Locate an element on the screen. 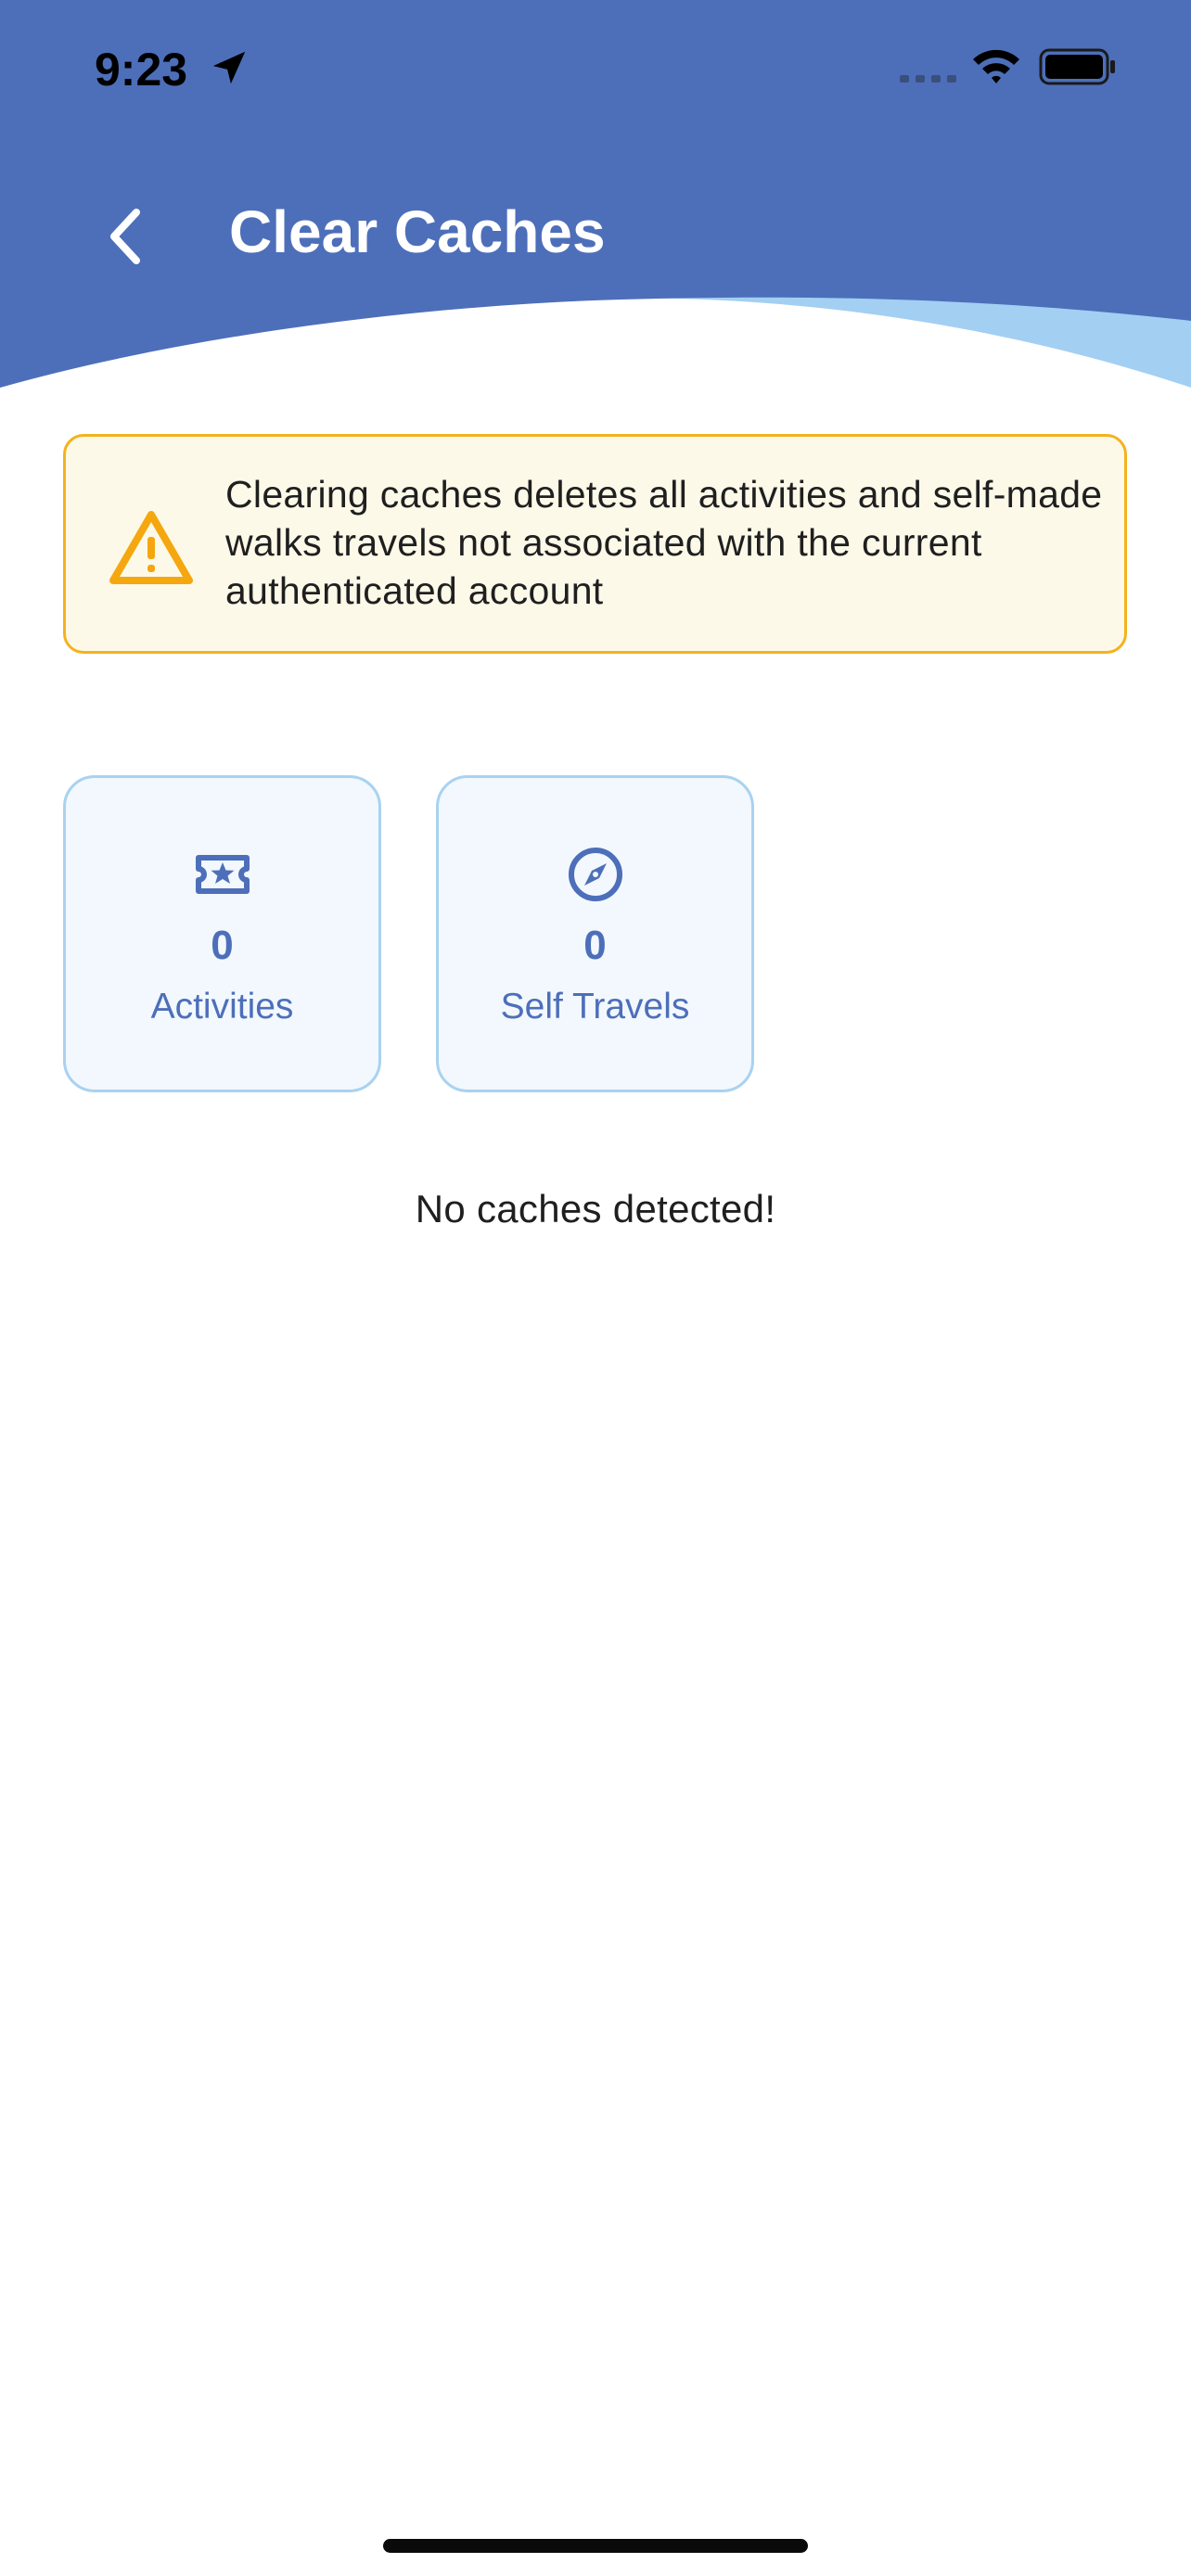  status-bar-time: 9:23 is located at coordinates (141, 70).